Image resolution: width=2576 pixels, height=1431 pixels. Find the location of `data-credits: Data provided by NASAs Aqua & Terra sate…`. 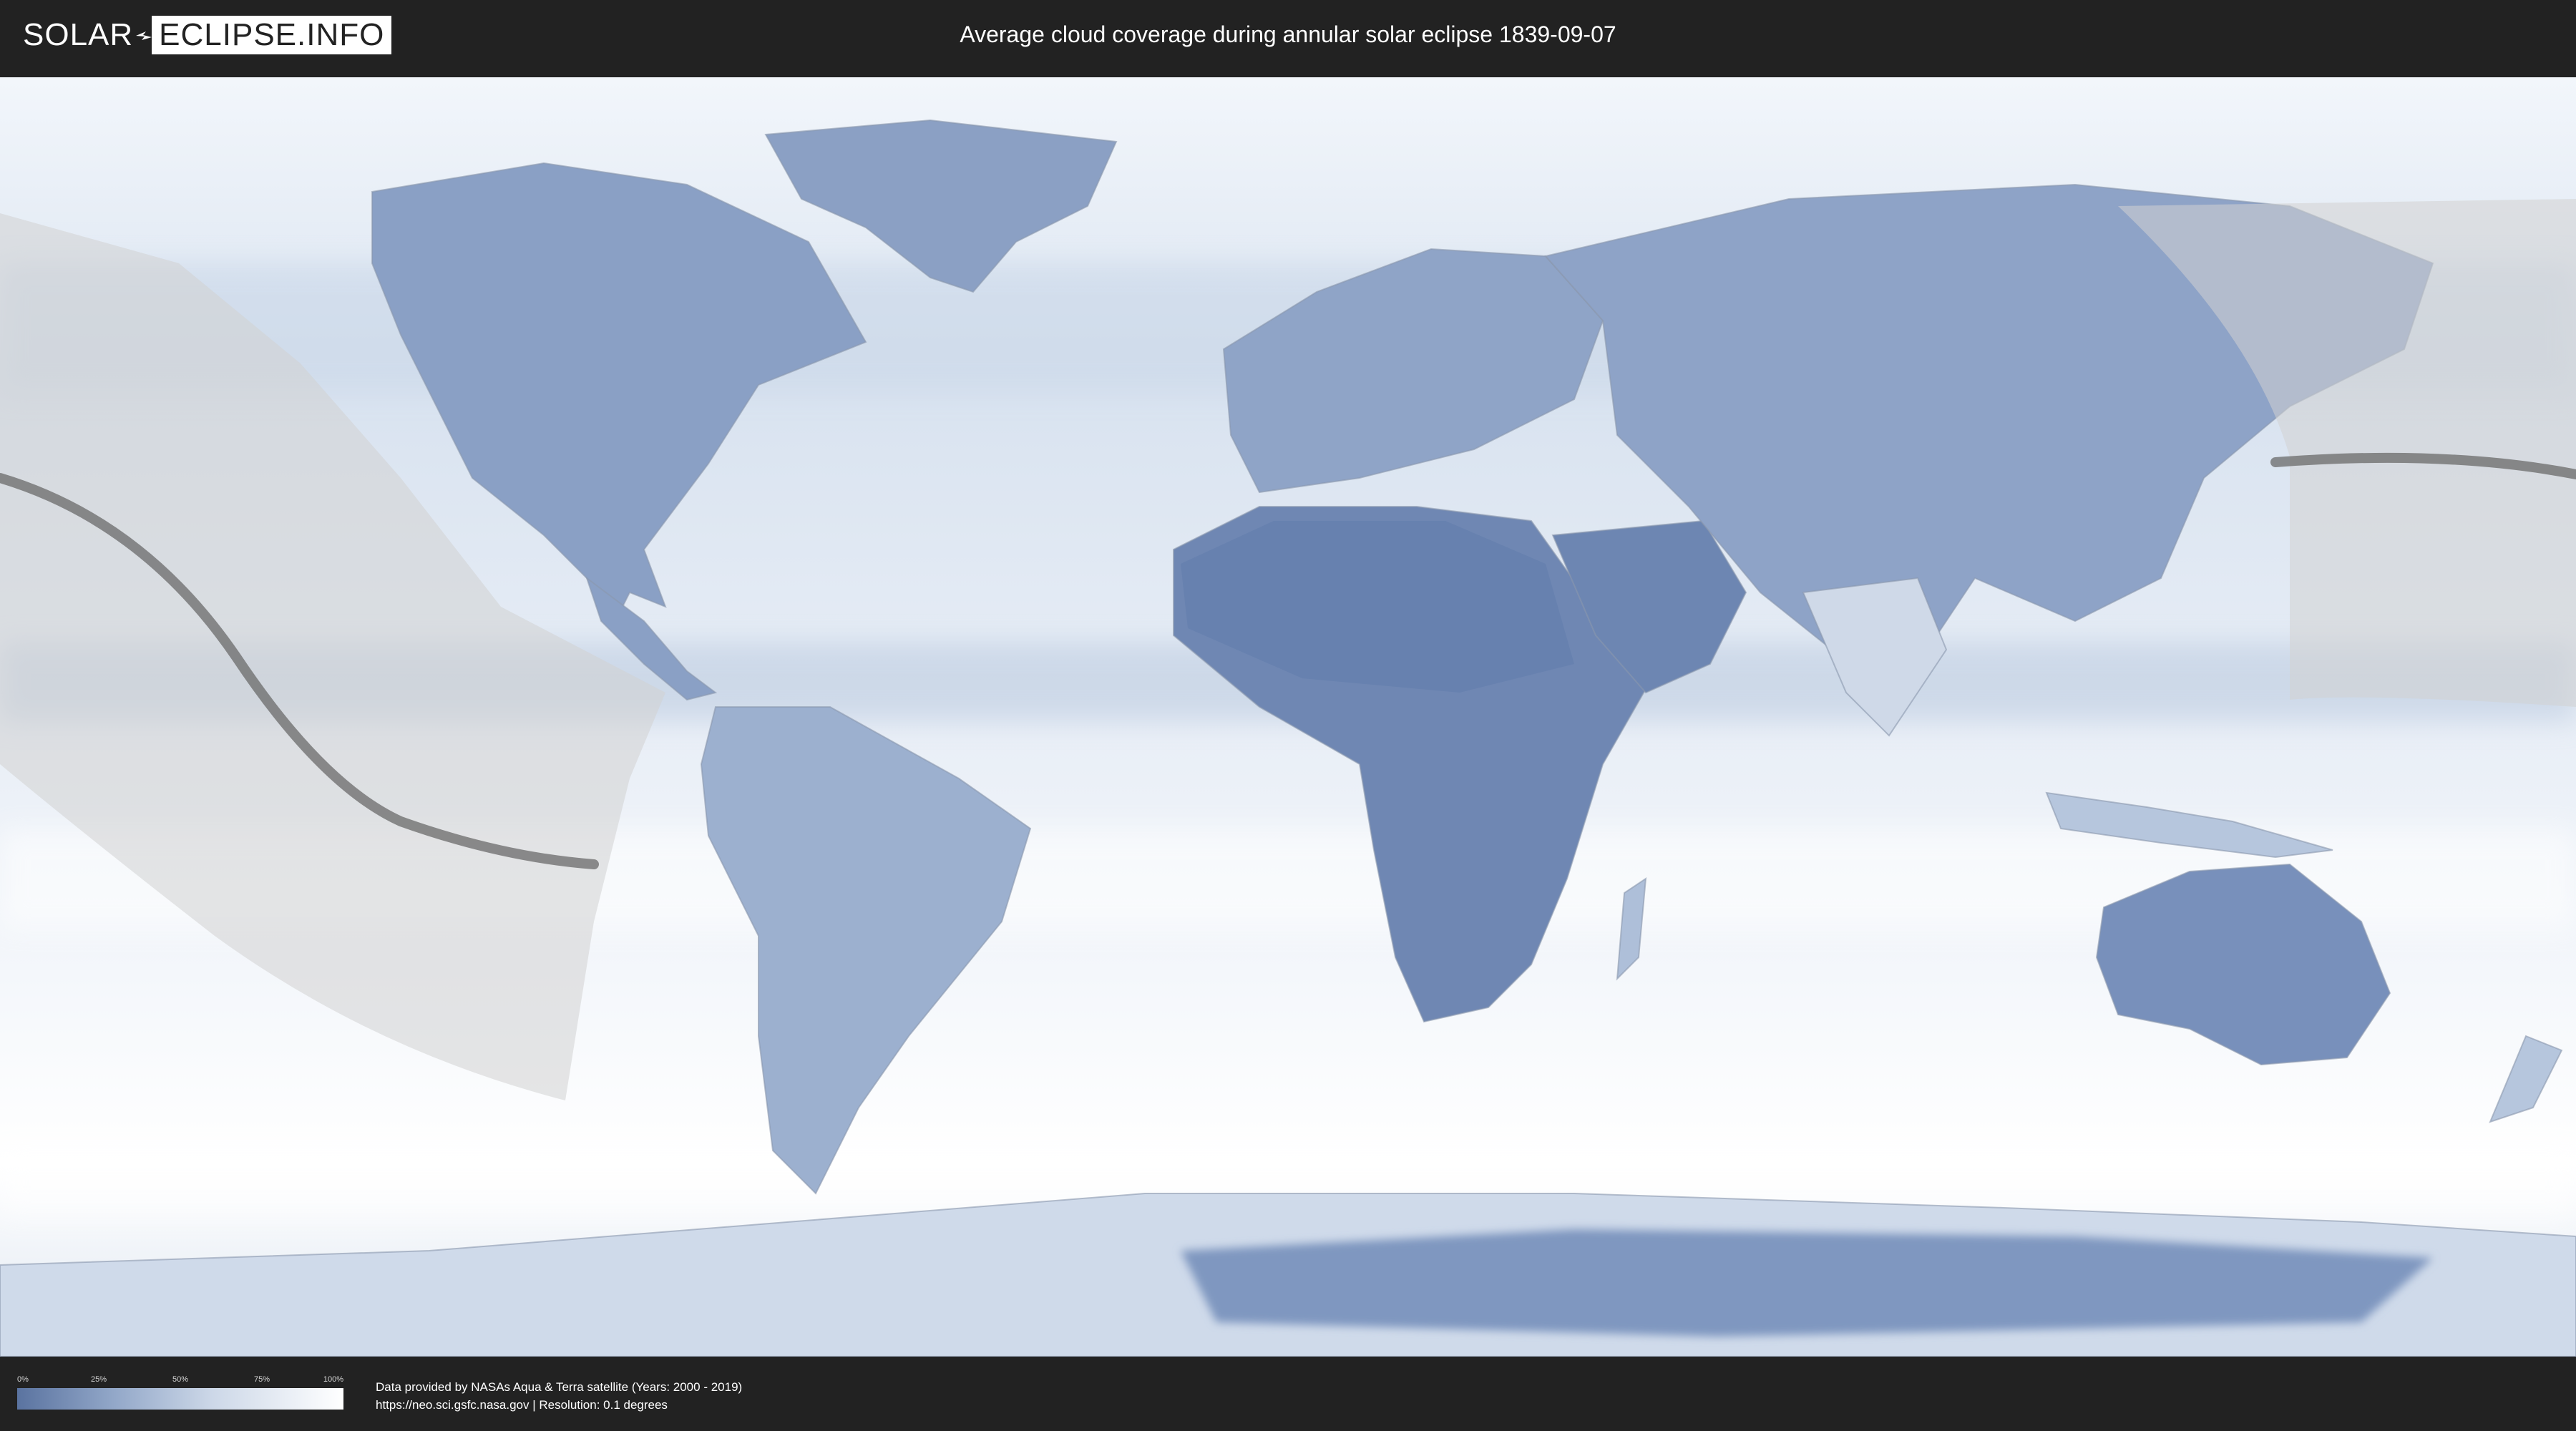

data-credits: Data provided by NASAs Aqua & Terra sate… is located at coordinates (559, 1396).